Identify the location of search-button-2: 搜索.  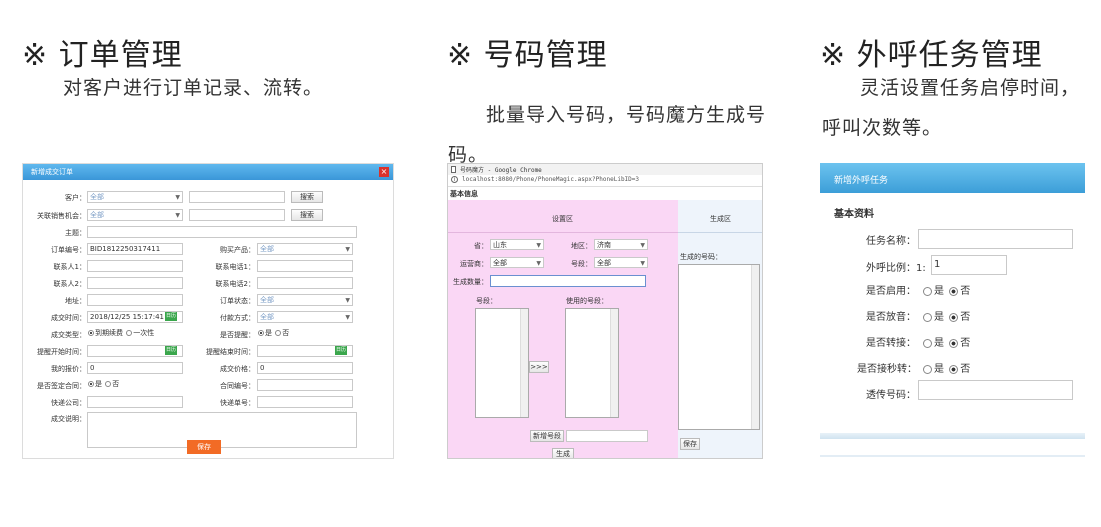
(307, 215).